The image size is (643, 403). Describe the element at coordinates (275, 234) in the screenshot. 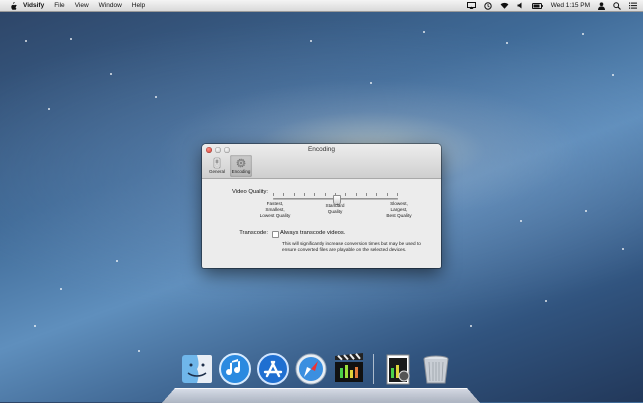

I see `always-transcode-checkbox` at that location.